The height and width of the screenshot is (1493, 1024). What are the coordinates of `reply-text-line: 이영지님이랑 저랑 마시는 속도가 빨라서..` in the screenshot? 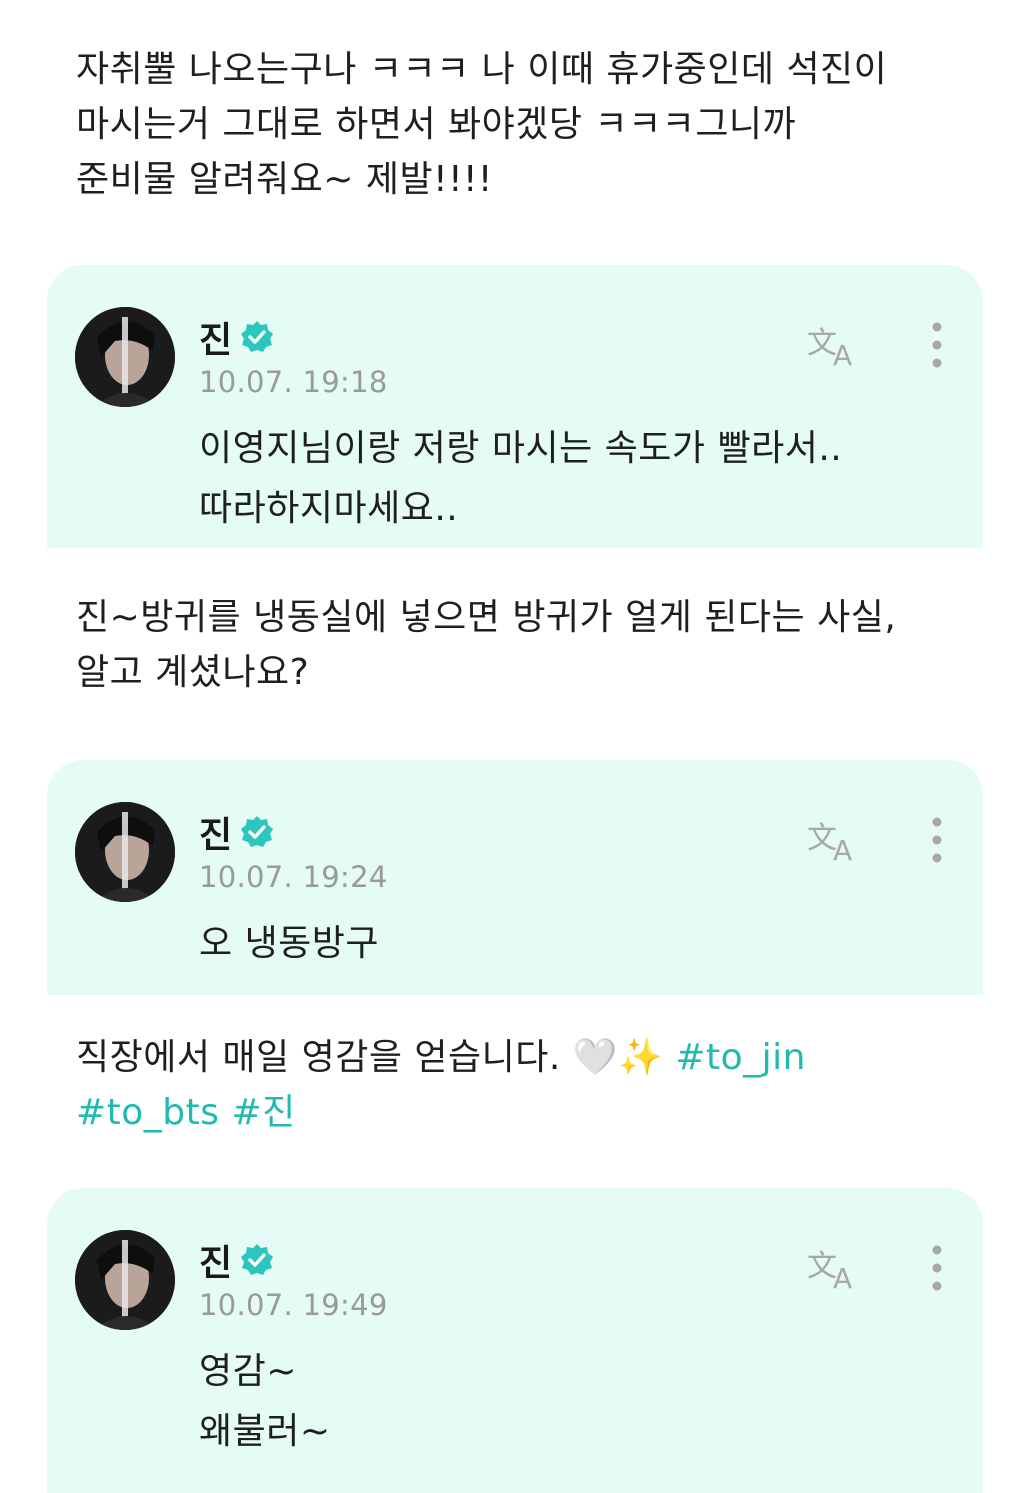 It's located at (521, 448).